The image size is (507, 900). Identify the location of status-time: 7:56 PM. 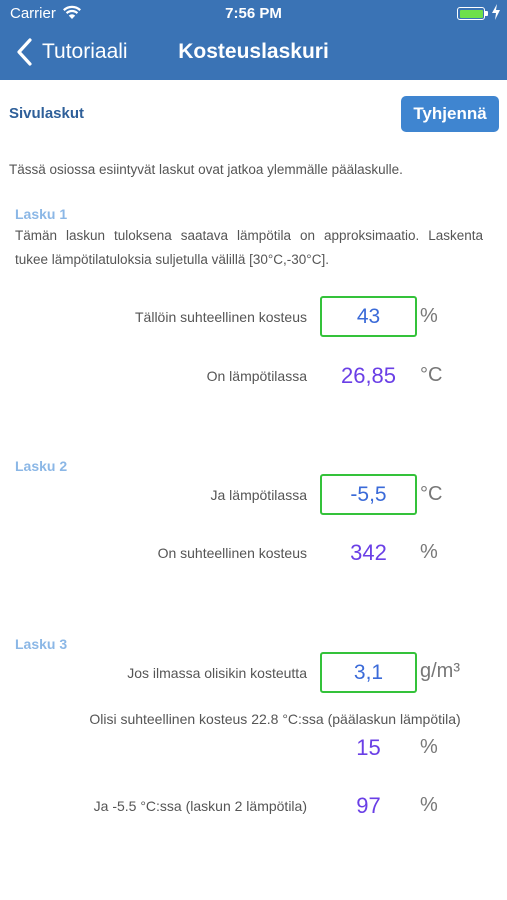
(253, 13).